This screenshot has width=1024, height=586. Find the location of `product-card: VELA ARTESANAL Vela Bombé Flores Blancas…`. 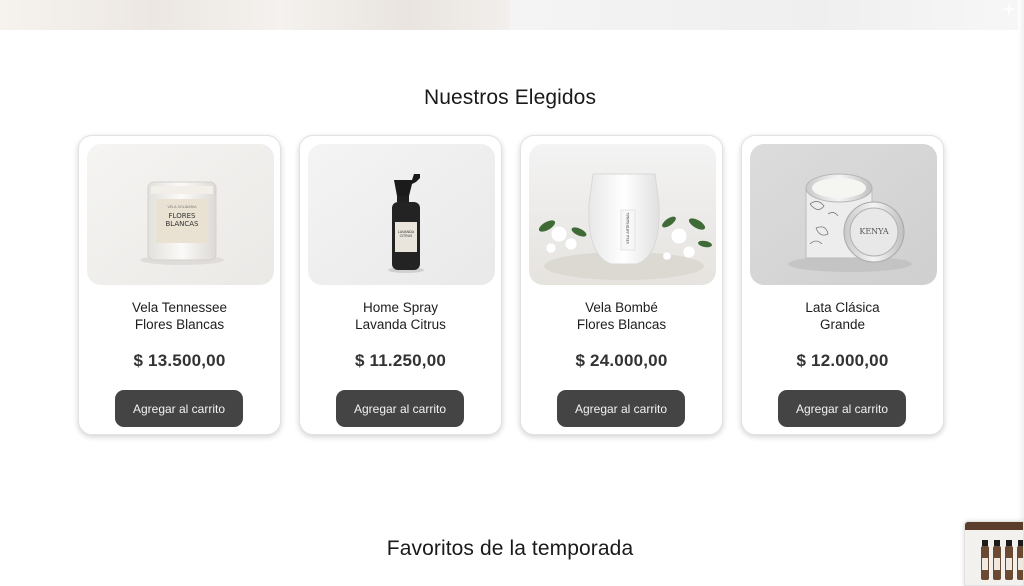

product-card: VELA ARTESANAL Vela Bombé Flores Blancas… is located at coordinates (621, 285).